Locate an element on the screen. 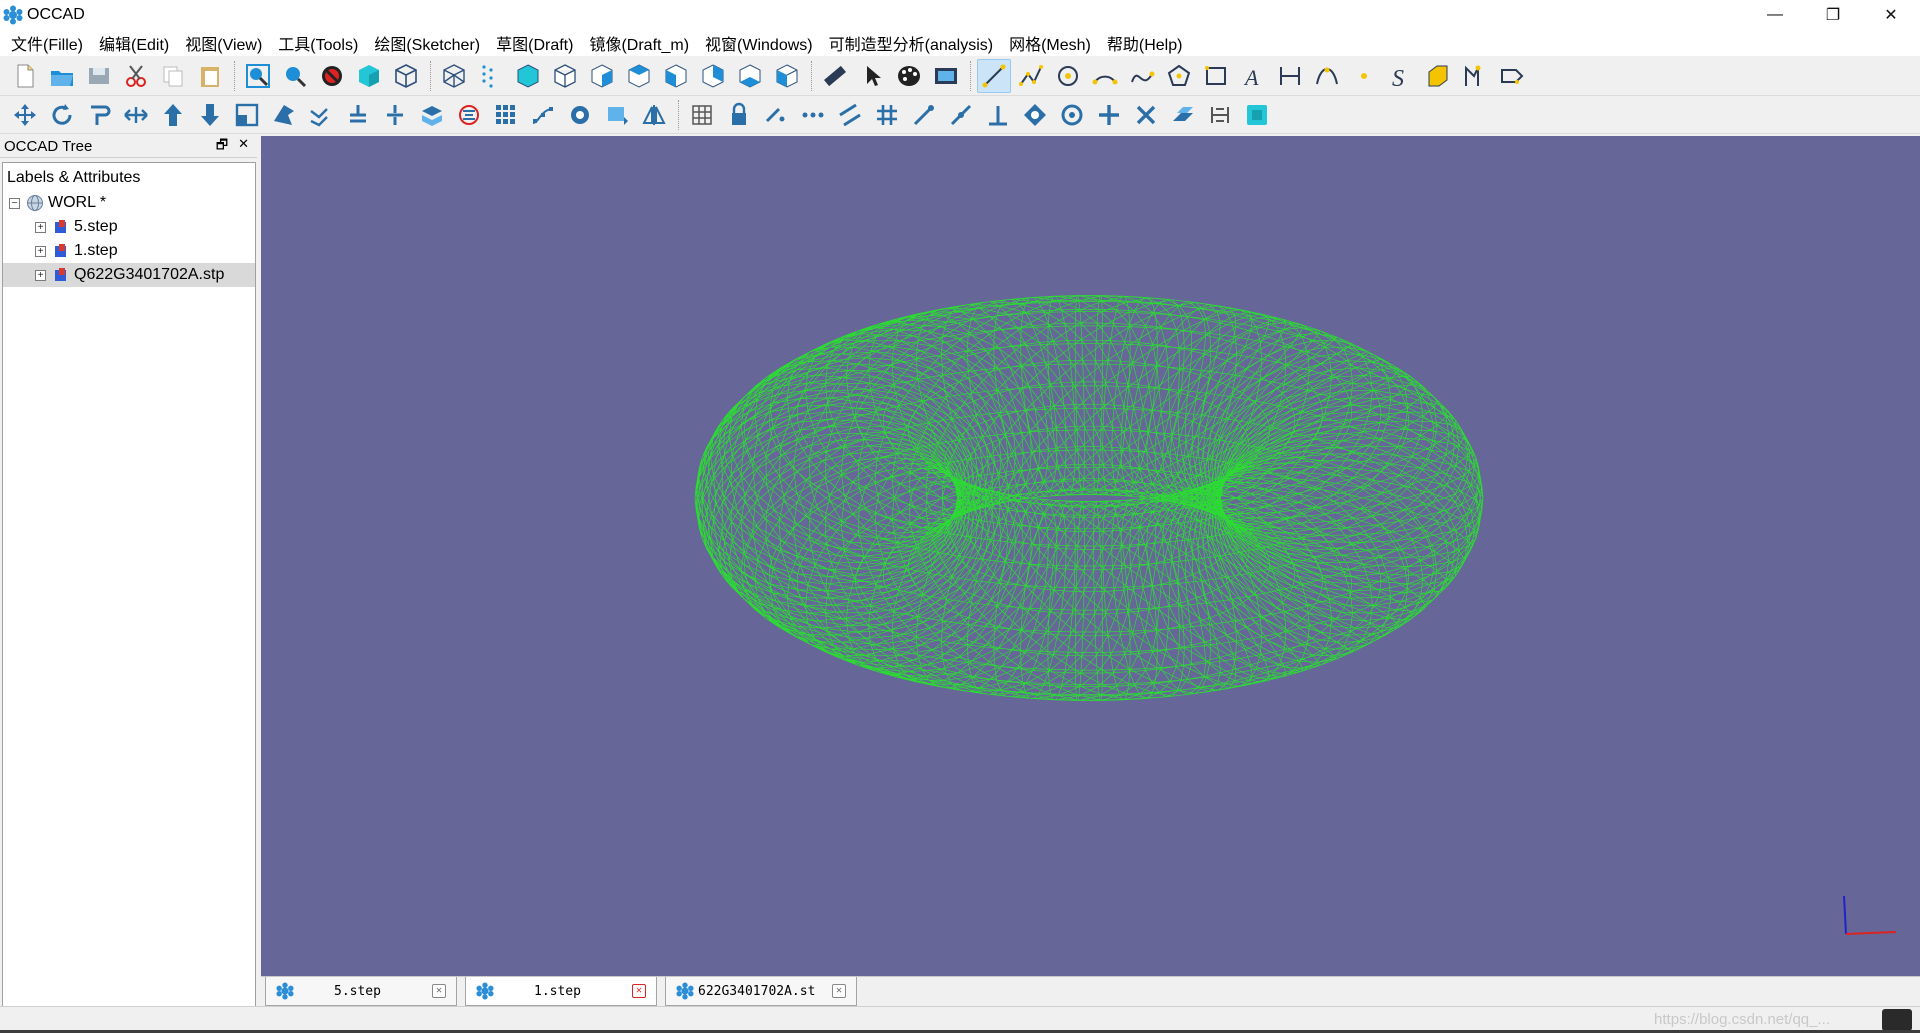 Image resolution: width=1920 pixels, height=1033 pixels. snap-dimensions-button is located at coordinates (1220, 115).